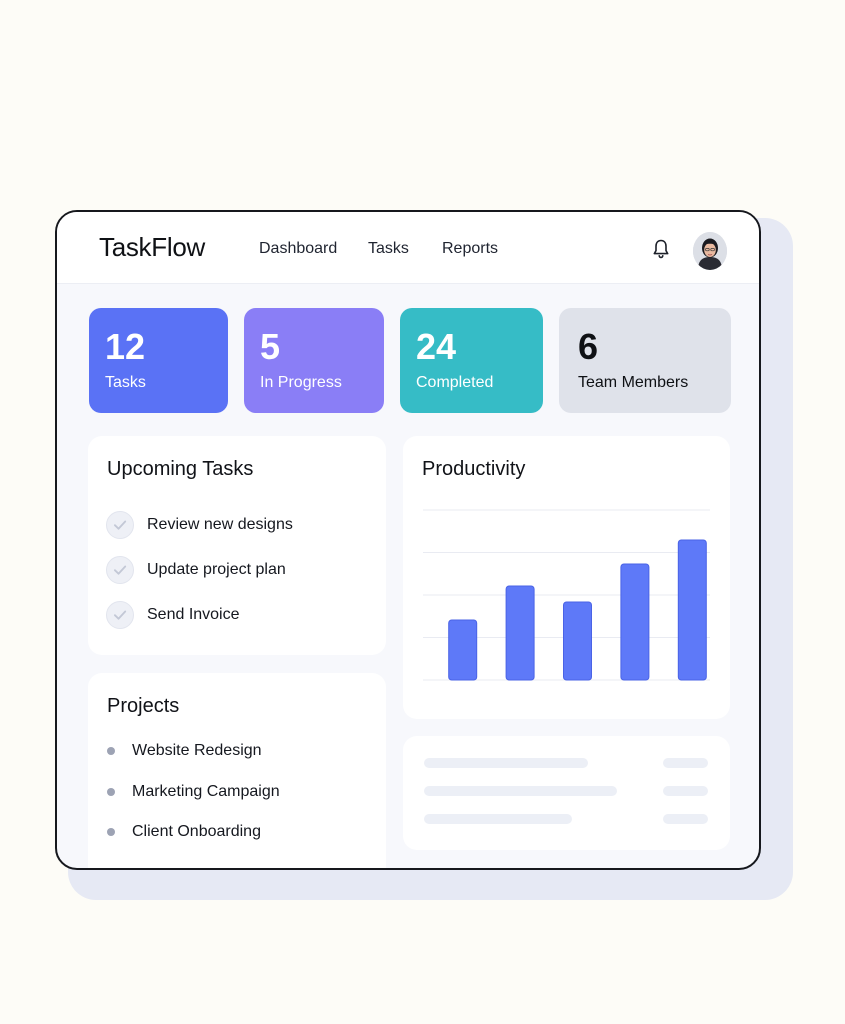  What do you see at coordinates (125, 382) in the screenshot?
I see `stat-label: Tasks` at bounding box center [125, 382].